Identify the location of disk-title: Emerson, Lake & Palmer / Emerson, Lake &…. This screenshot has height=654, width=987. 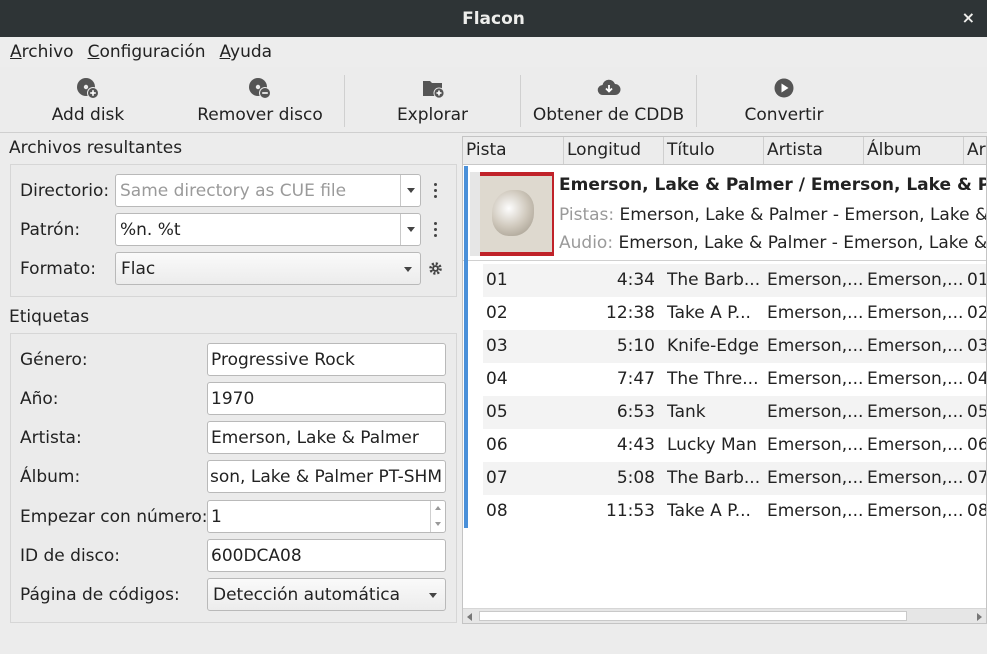
(773, 185).